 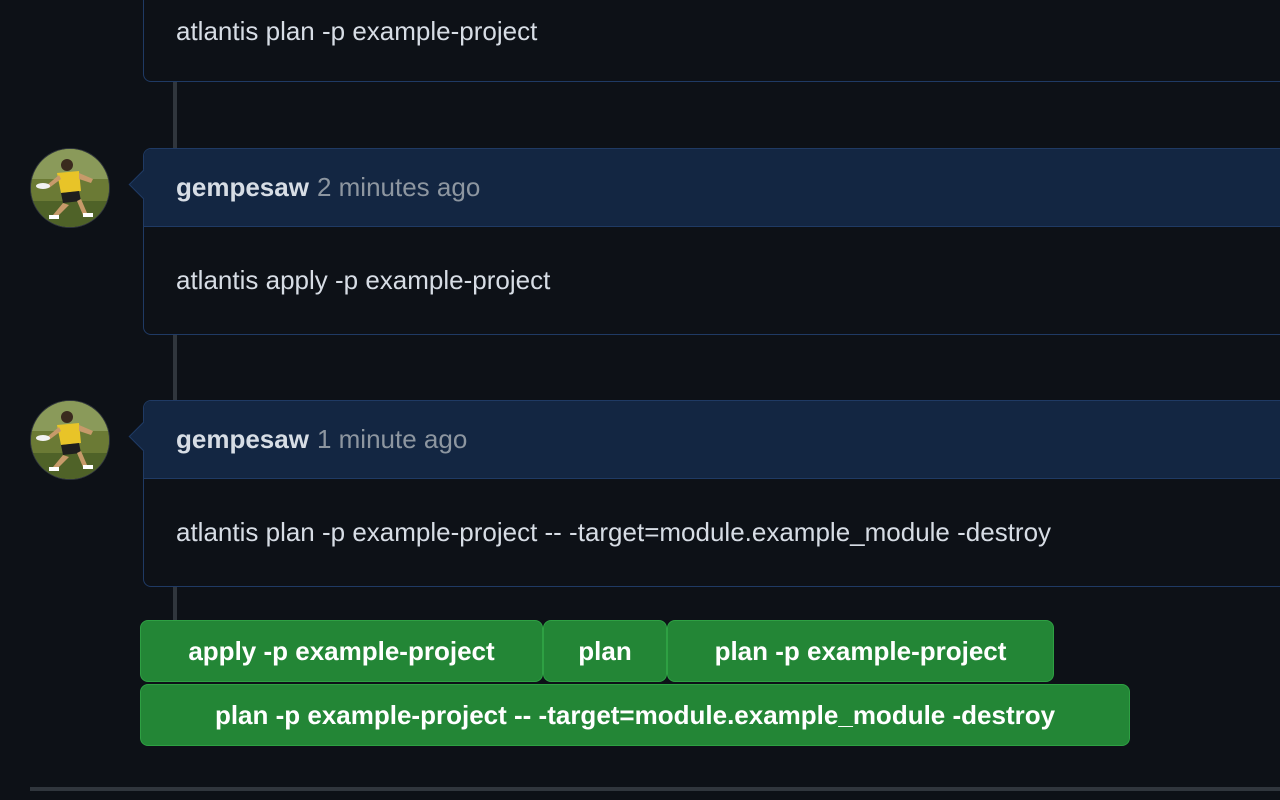 What do you see at coordinates (392, 439) in the screenshot?
I see `comment-timestamp: 1 minute ago` at bounding box center [392, 439].